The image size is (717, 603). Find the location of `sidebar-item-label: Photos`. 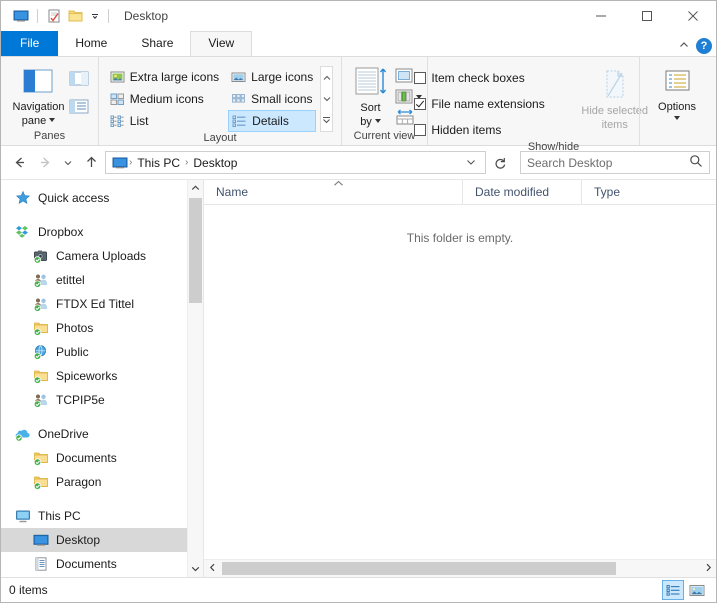

sidebar-item-label: Photos is located at coordinates (75, 328).